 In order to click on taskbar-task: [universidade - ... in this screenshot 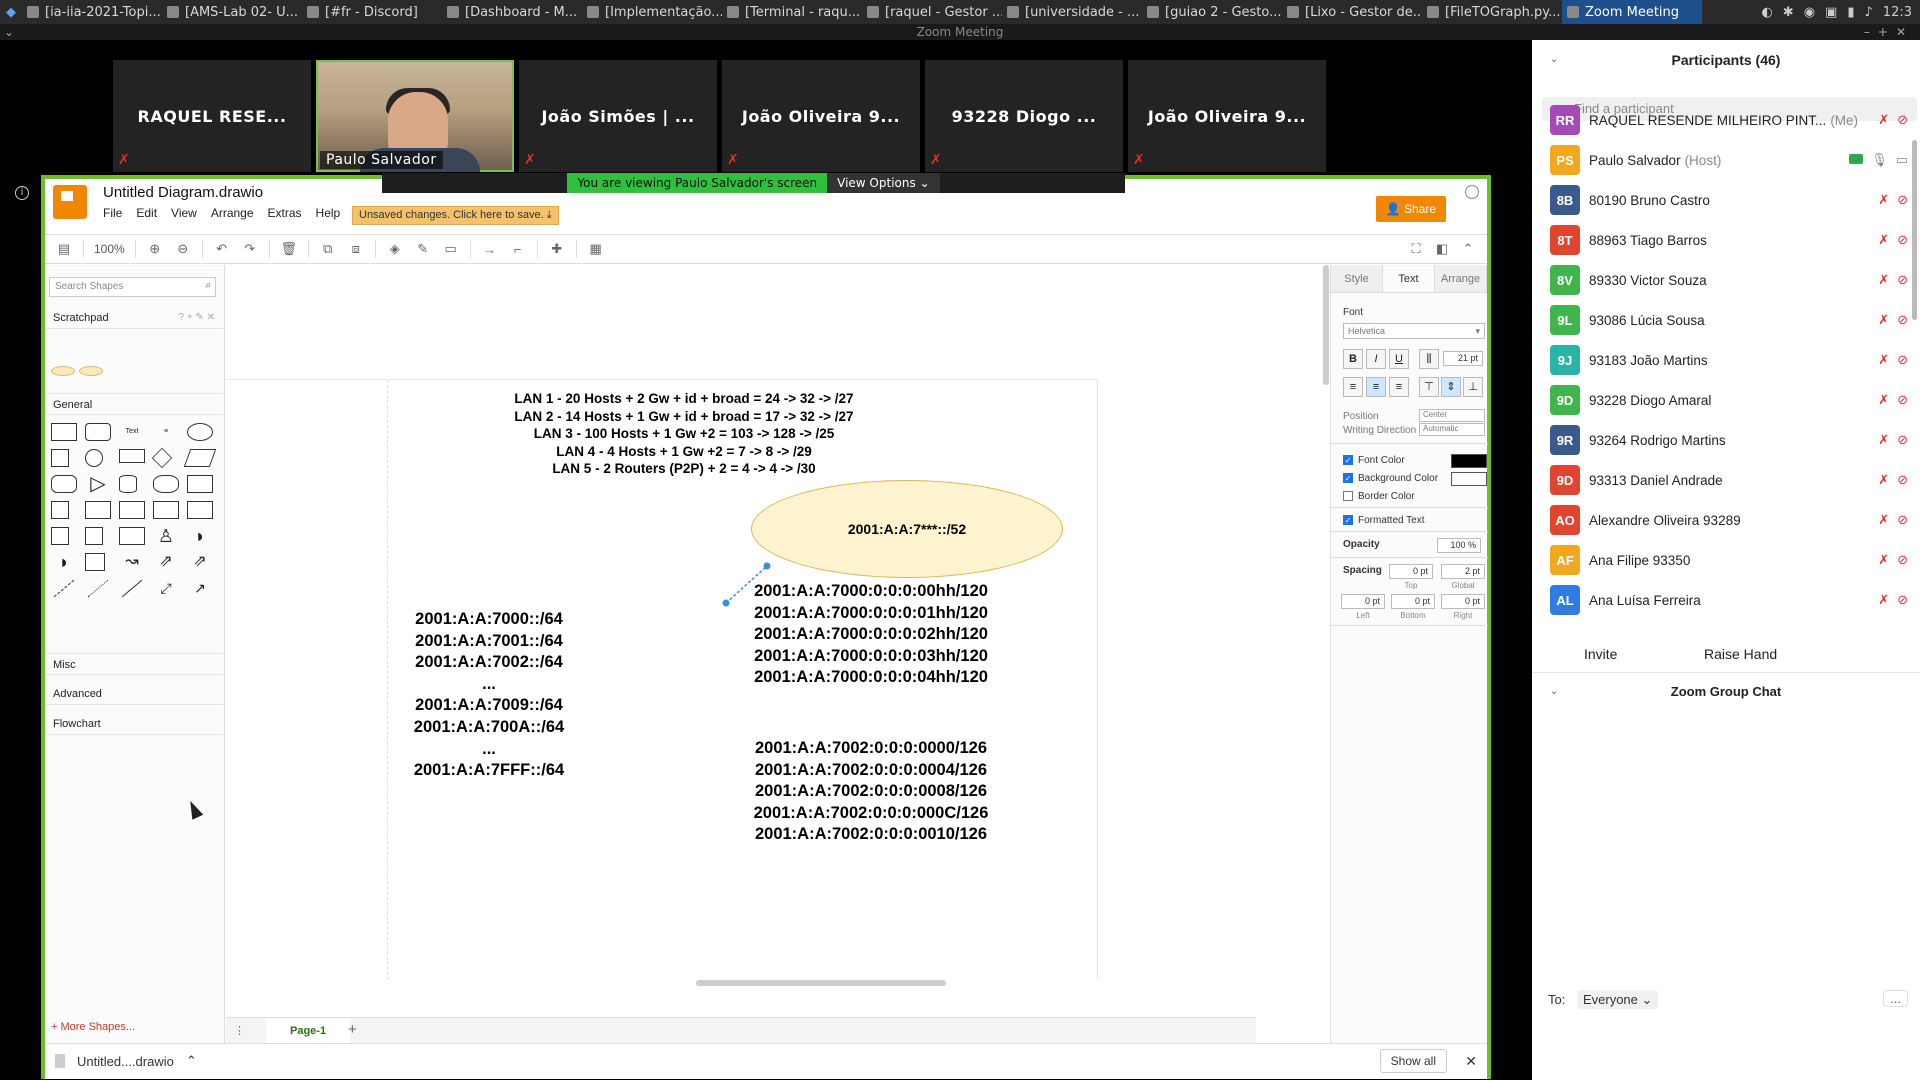, I will do `click(1072, 12)`.